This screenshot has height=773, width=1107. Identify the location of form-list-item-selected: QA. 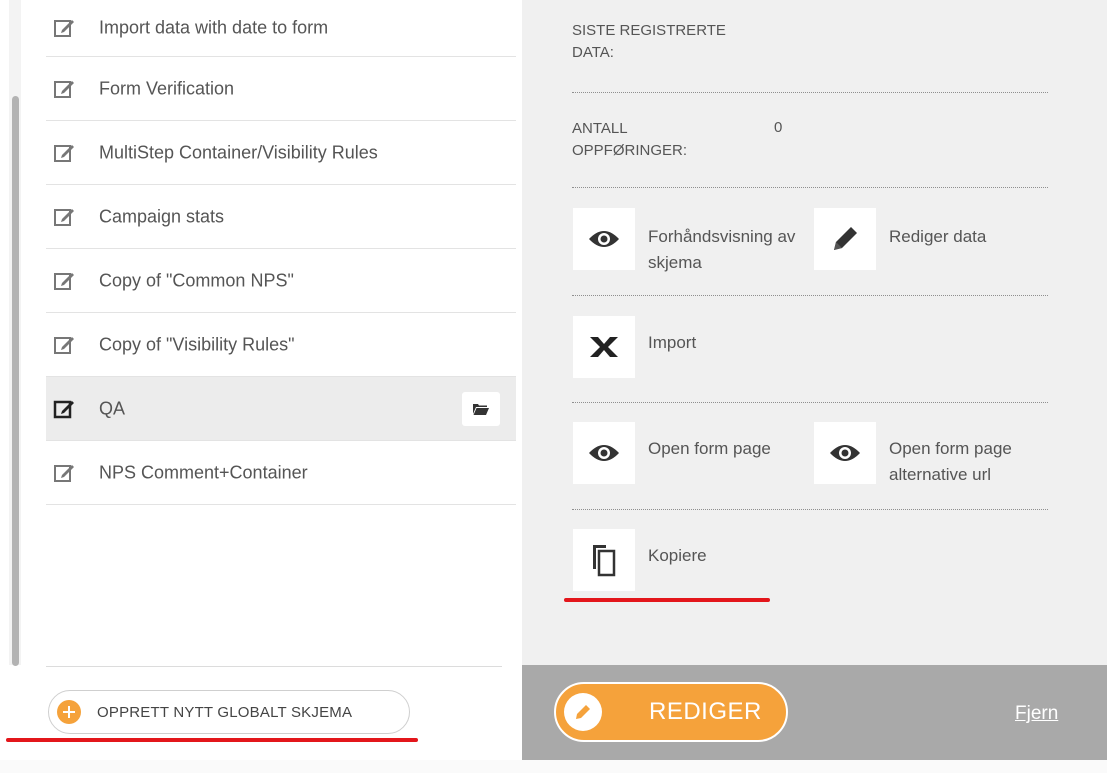
(281, 409).